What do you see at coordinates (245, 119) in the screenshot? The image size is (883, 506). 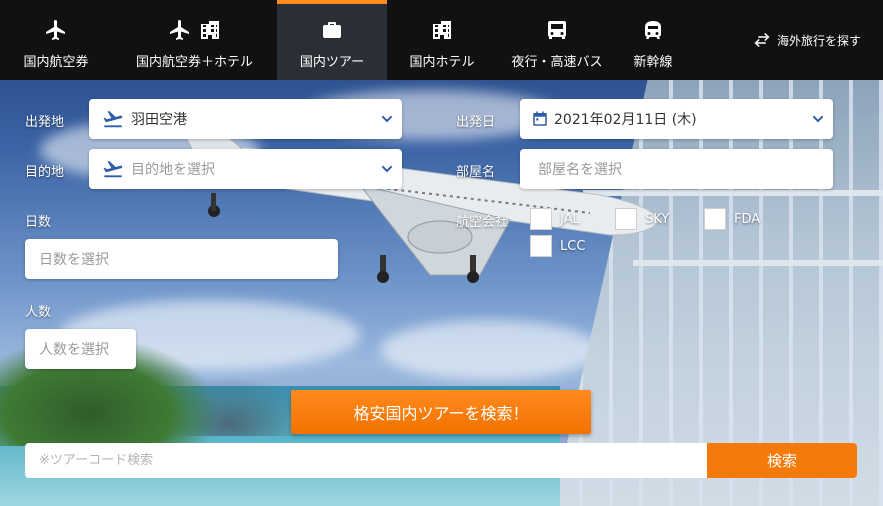 I see `departure-select: 羽田空港` at bounding box center [245, 119].